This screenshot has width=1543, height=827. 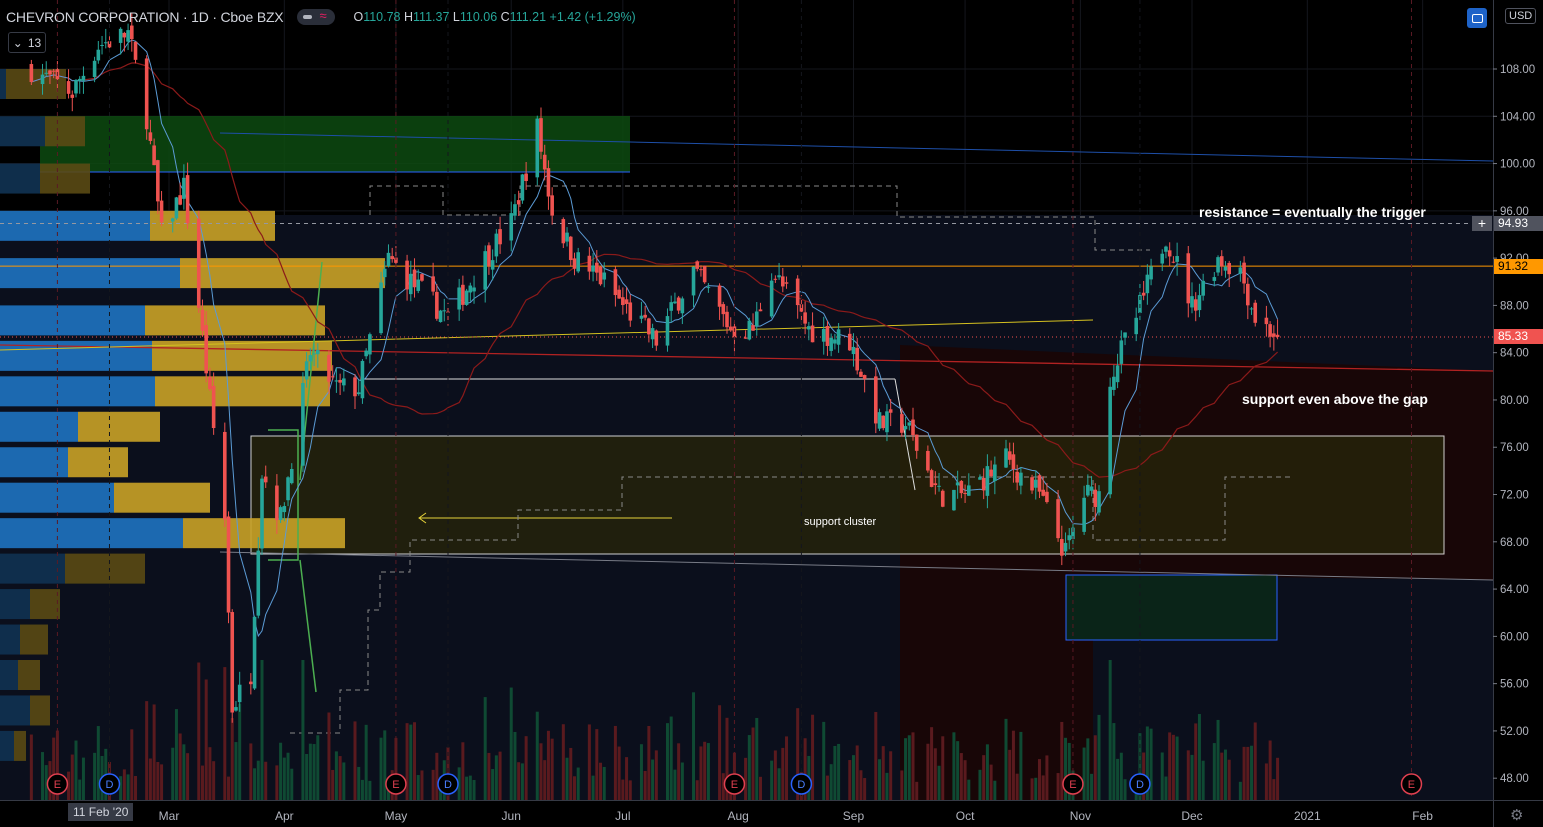 I want to click on indicators-toggle: ⌄ 13, so click(x=27, y=42).